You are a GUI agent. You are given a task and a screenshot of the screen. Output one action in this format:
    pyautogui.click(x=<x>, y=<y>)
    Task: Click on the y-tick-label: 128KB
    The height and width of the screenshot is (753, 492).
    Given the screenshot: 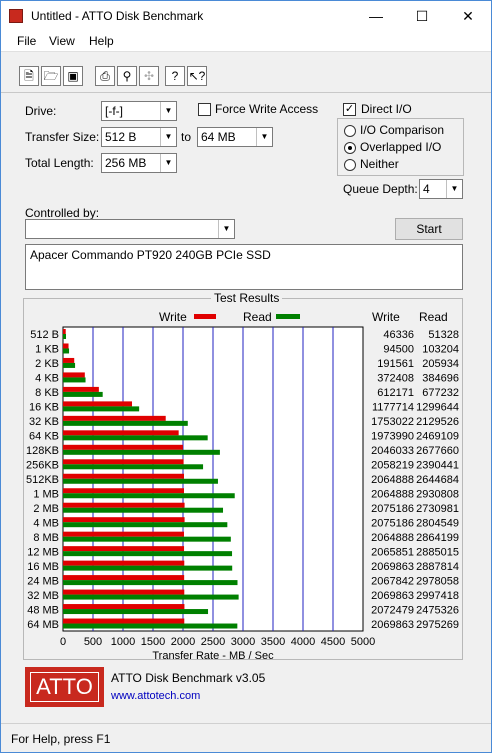 What is the action you would take?
    pyautogui.click(x=42, y=451)
    